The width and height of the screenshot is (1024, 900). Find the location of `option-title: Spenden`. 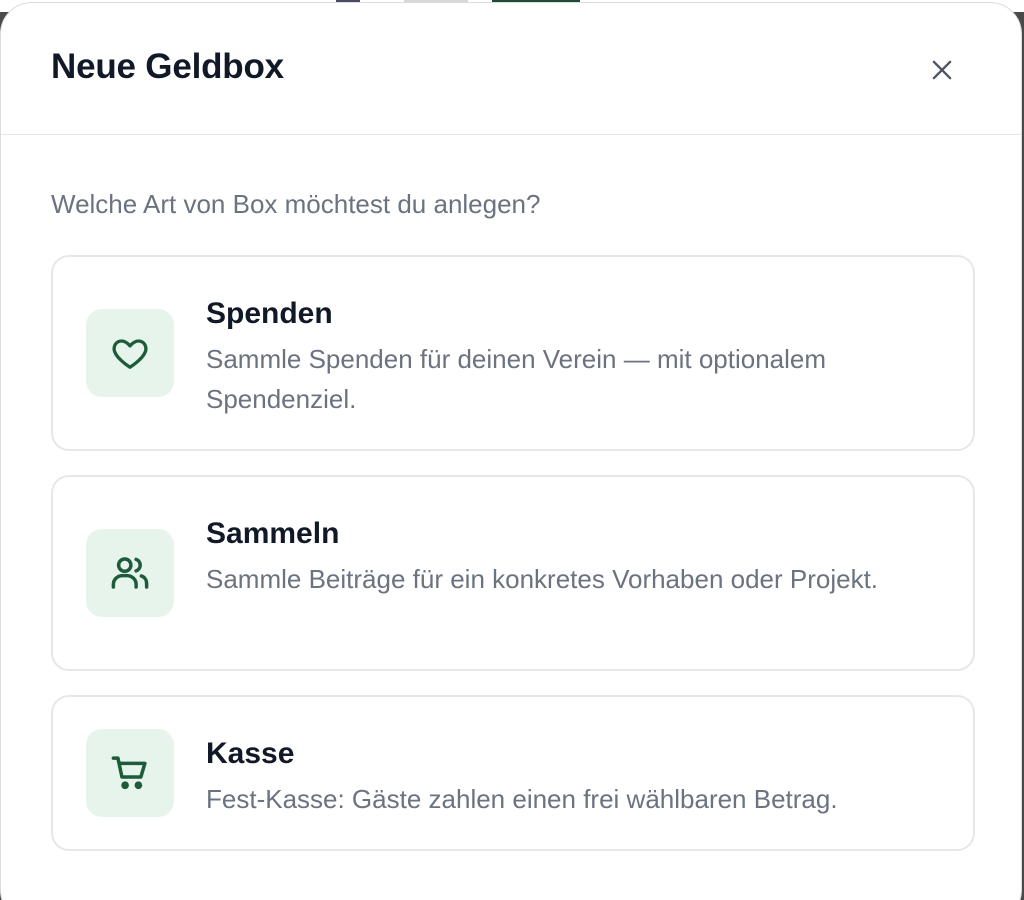

option-title: Spenden is located at coordinates (269, 313).